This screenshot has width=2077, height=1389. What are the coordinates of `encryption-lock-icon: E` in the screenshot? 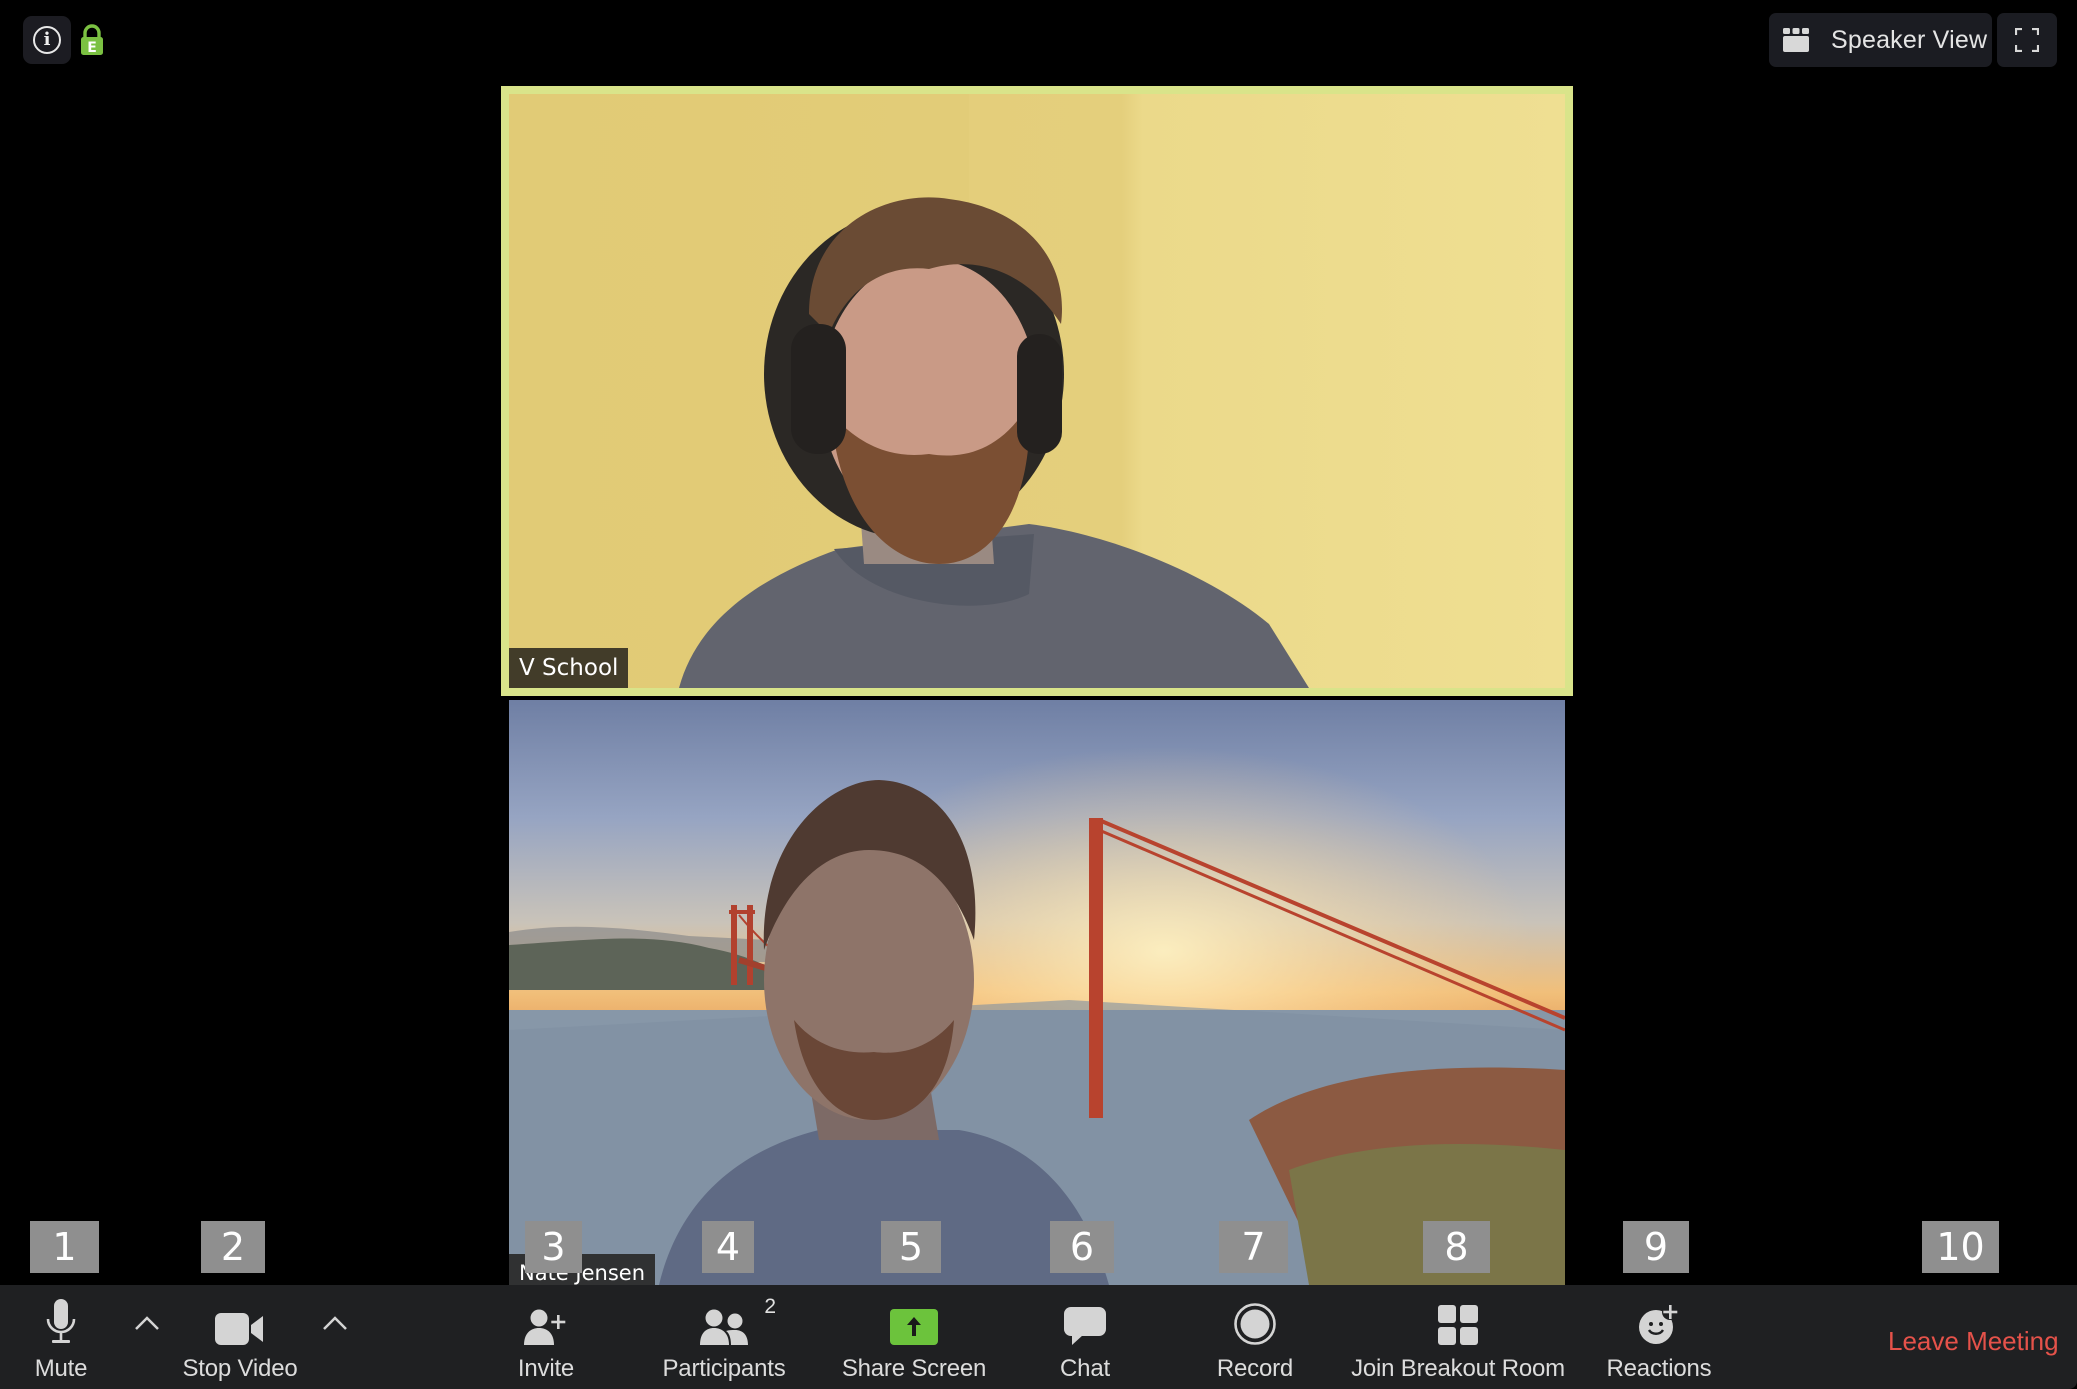 It's located at (92, 40).